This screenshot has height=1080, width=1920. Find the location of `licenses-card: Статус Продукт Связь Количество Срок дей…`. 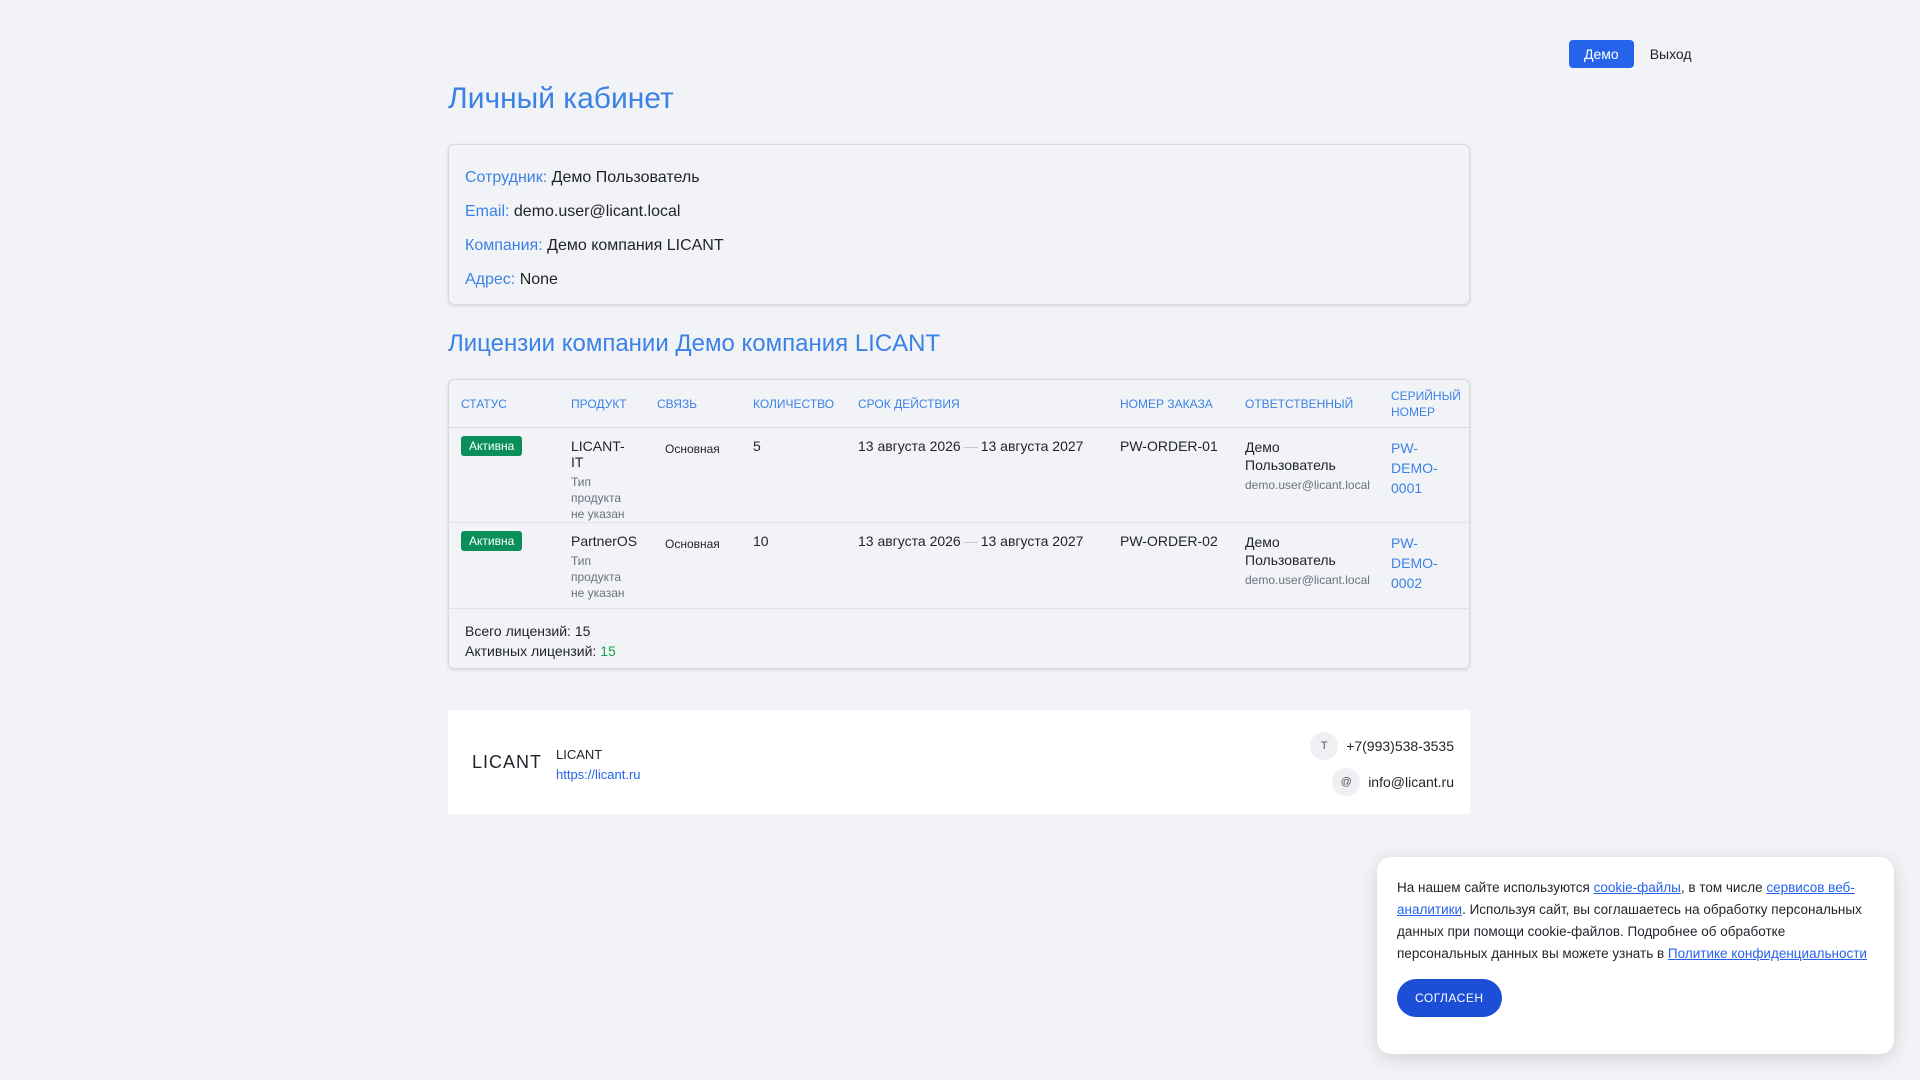

licenses-card: Статус Продукт Связь Количество Срок дей… is located at coordinates (959, 524).